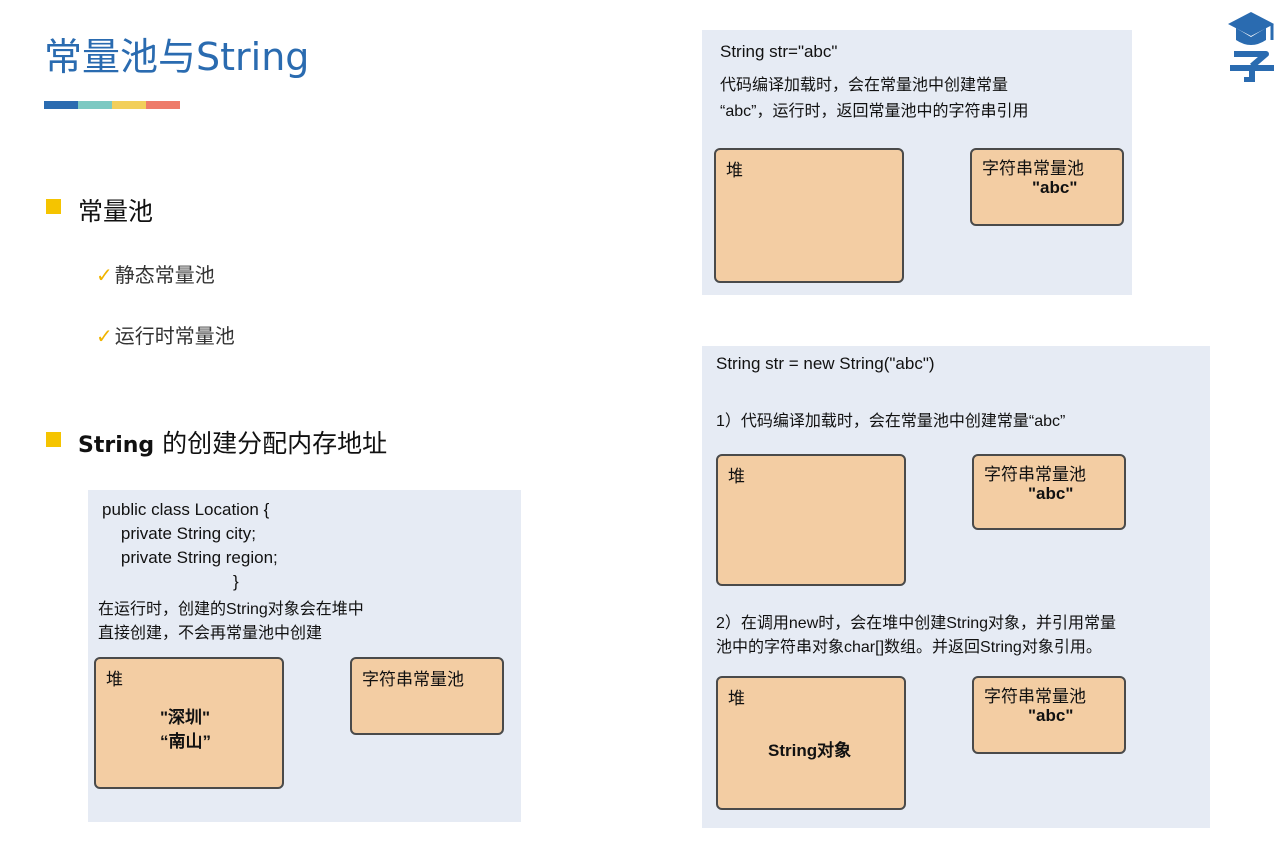 The image size is (1274, 852). What do you see at coordinates (210, 633) in the screenshot?
I see `description-line: 直接创建，不会再常量池中创建` at bounding box center [210, 633].